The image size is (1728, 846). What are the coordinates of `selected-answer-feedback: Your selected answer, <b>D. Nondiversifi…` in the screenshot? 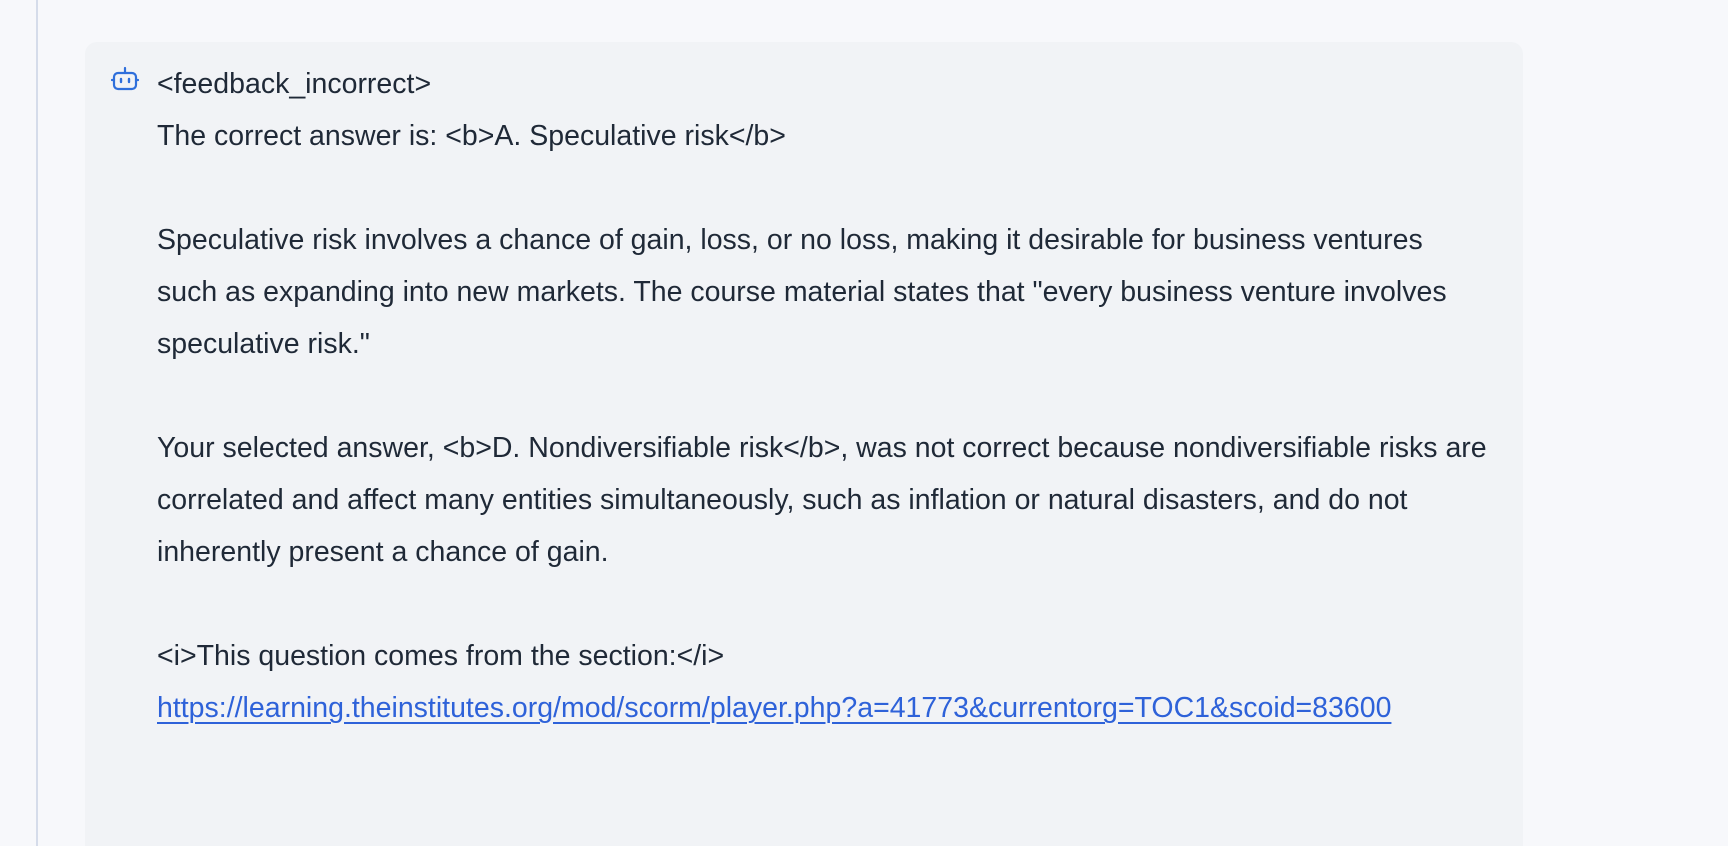 It's located at (822, 500).